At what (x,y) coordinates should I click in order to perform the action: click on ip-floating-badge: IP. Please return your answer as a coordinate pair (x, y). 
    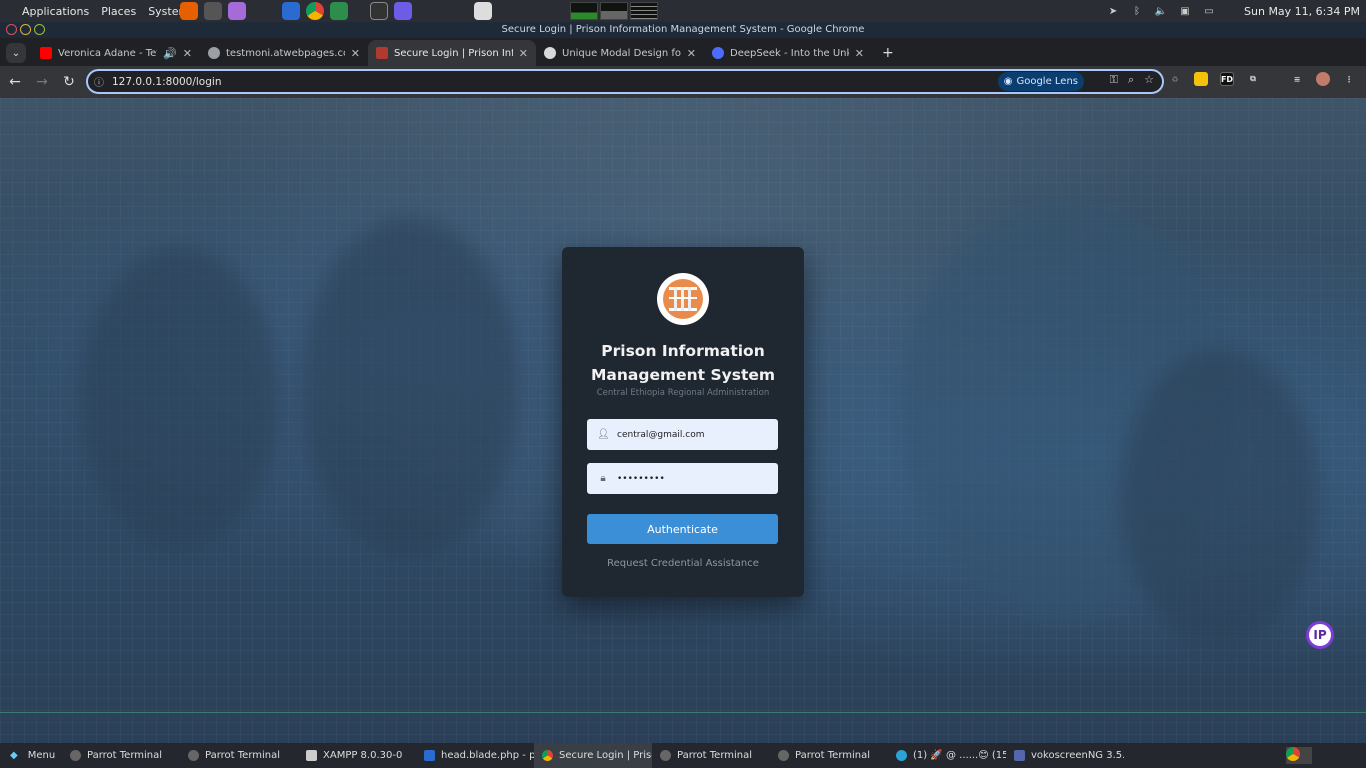
    Looking at the image, I should click on (1320, 635).